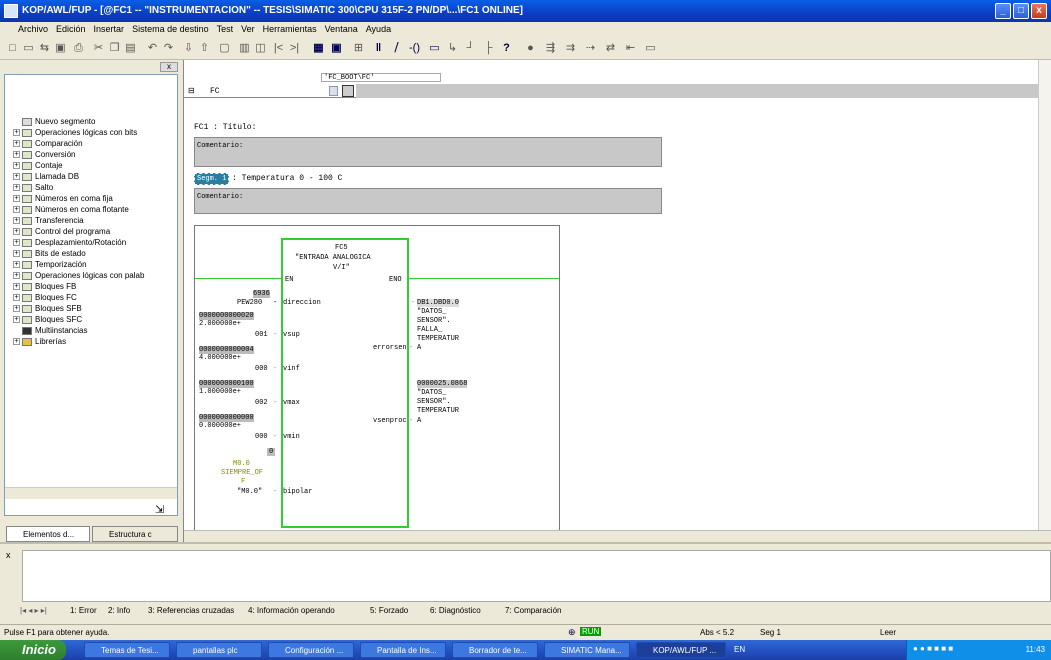 This screenshot has height=660, width=1051. What do you see at coordinates (249, 303) in the screenshot?
I see `dir-address: PEW280` at bounding box center [249, 303].